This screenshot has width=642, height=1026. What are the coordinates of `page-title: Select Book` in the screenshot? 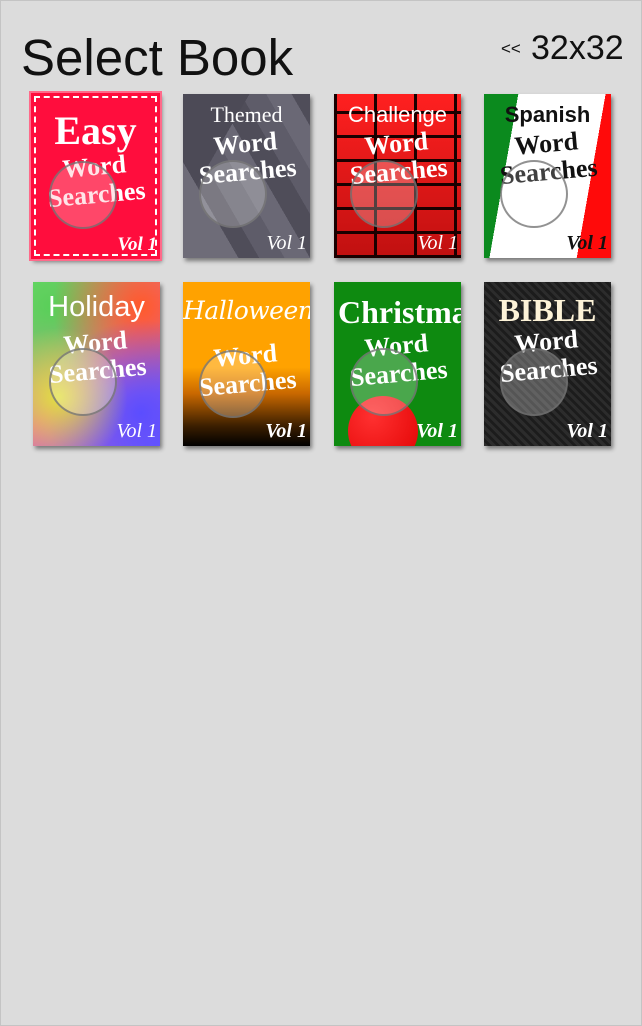 It's located at (157, 57).